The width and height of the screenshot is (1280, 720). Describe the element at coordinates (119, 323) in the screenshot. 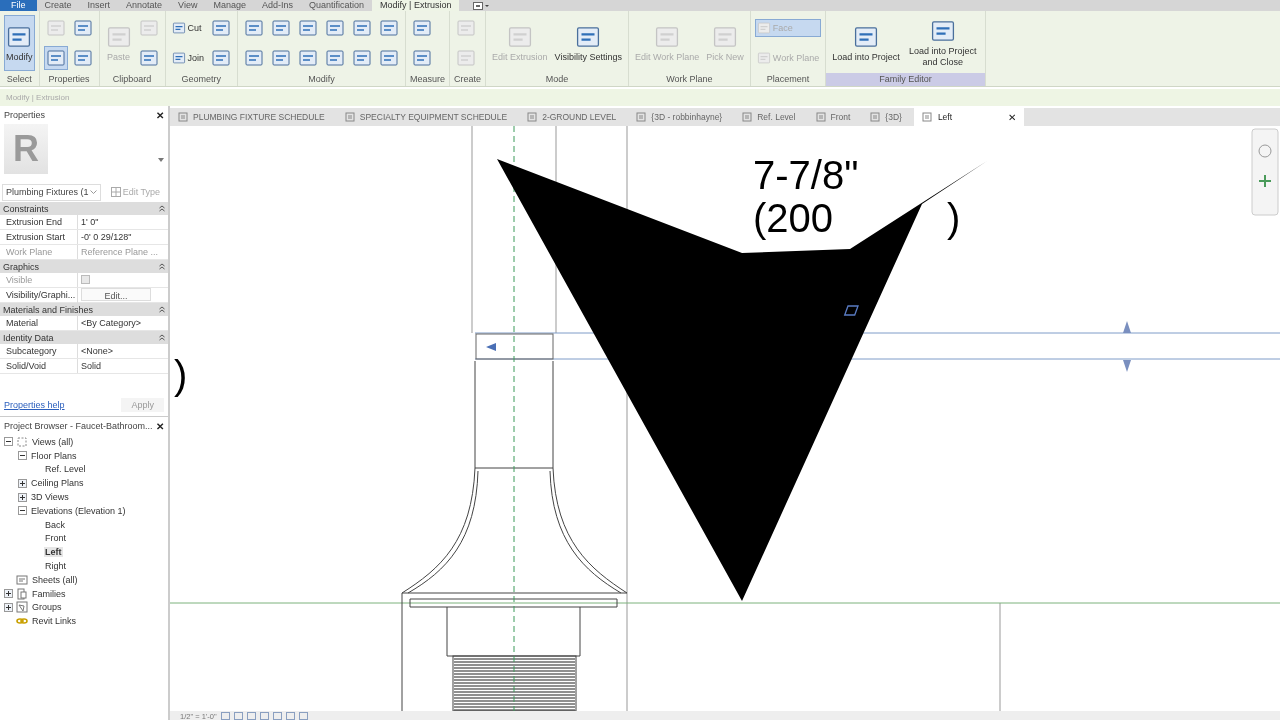

I see `property-value: <By Category>` at that location.